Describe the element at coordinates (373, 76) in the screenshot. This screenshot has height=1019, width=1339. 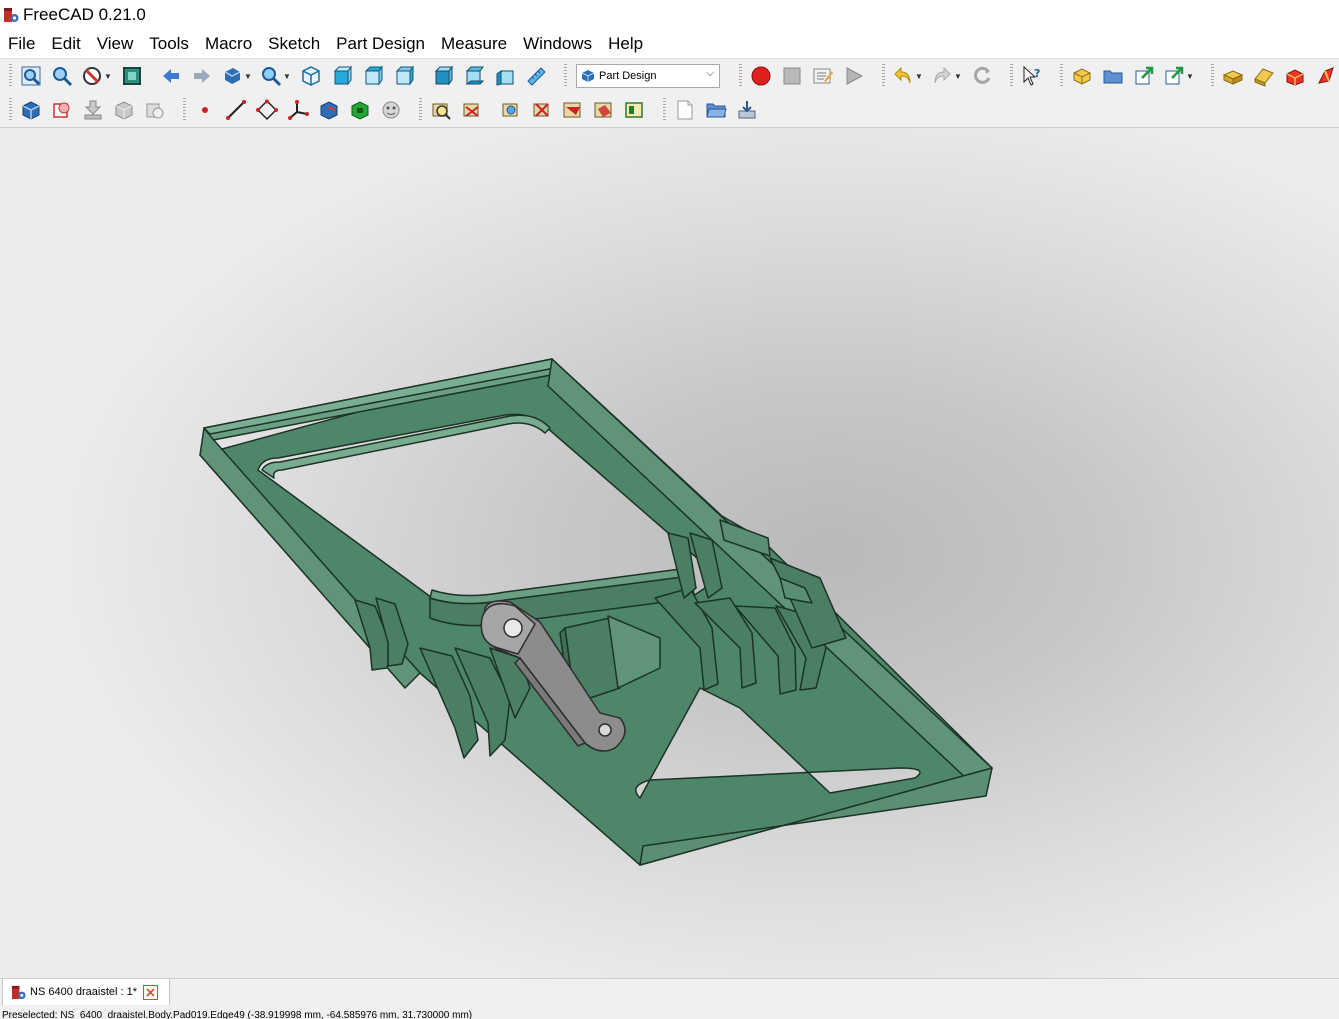
I see `top-view-icon` at that location.